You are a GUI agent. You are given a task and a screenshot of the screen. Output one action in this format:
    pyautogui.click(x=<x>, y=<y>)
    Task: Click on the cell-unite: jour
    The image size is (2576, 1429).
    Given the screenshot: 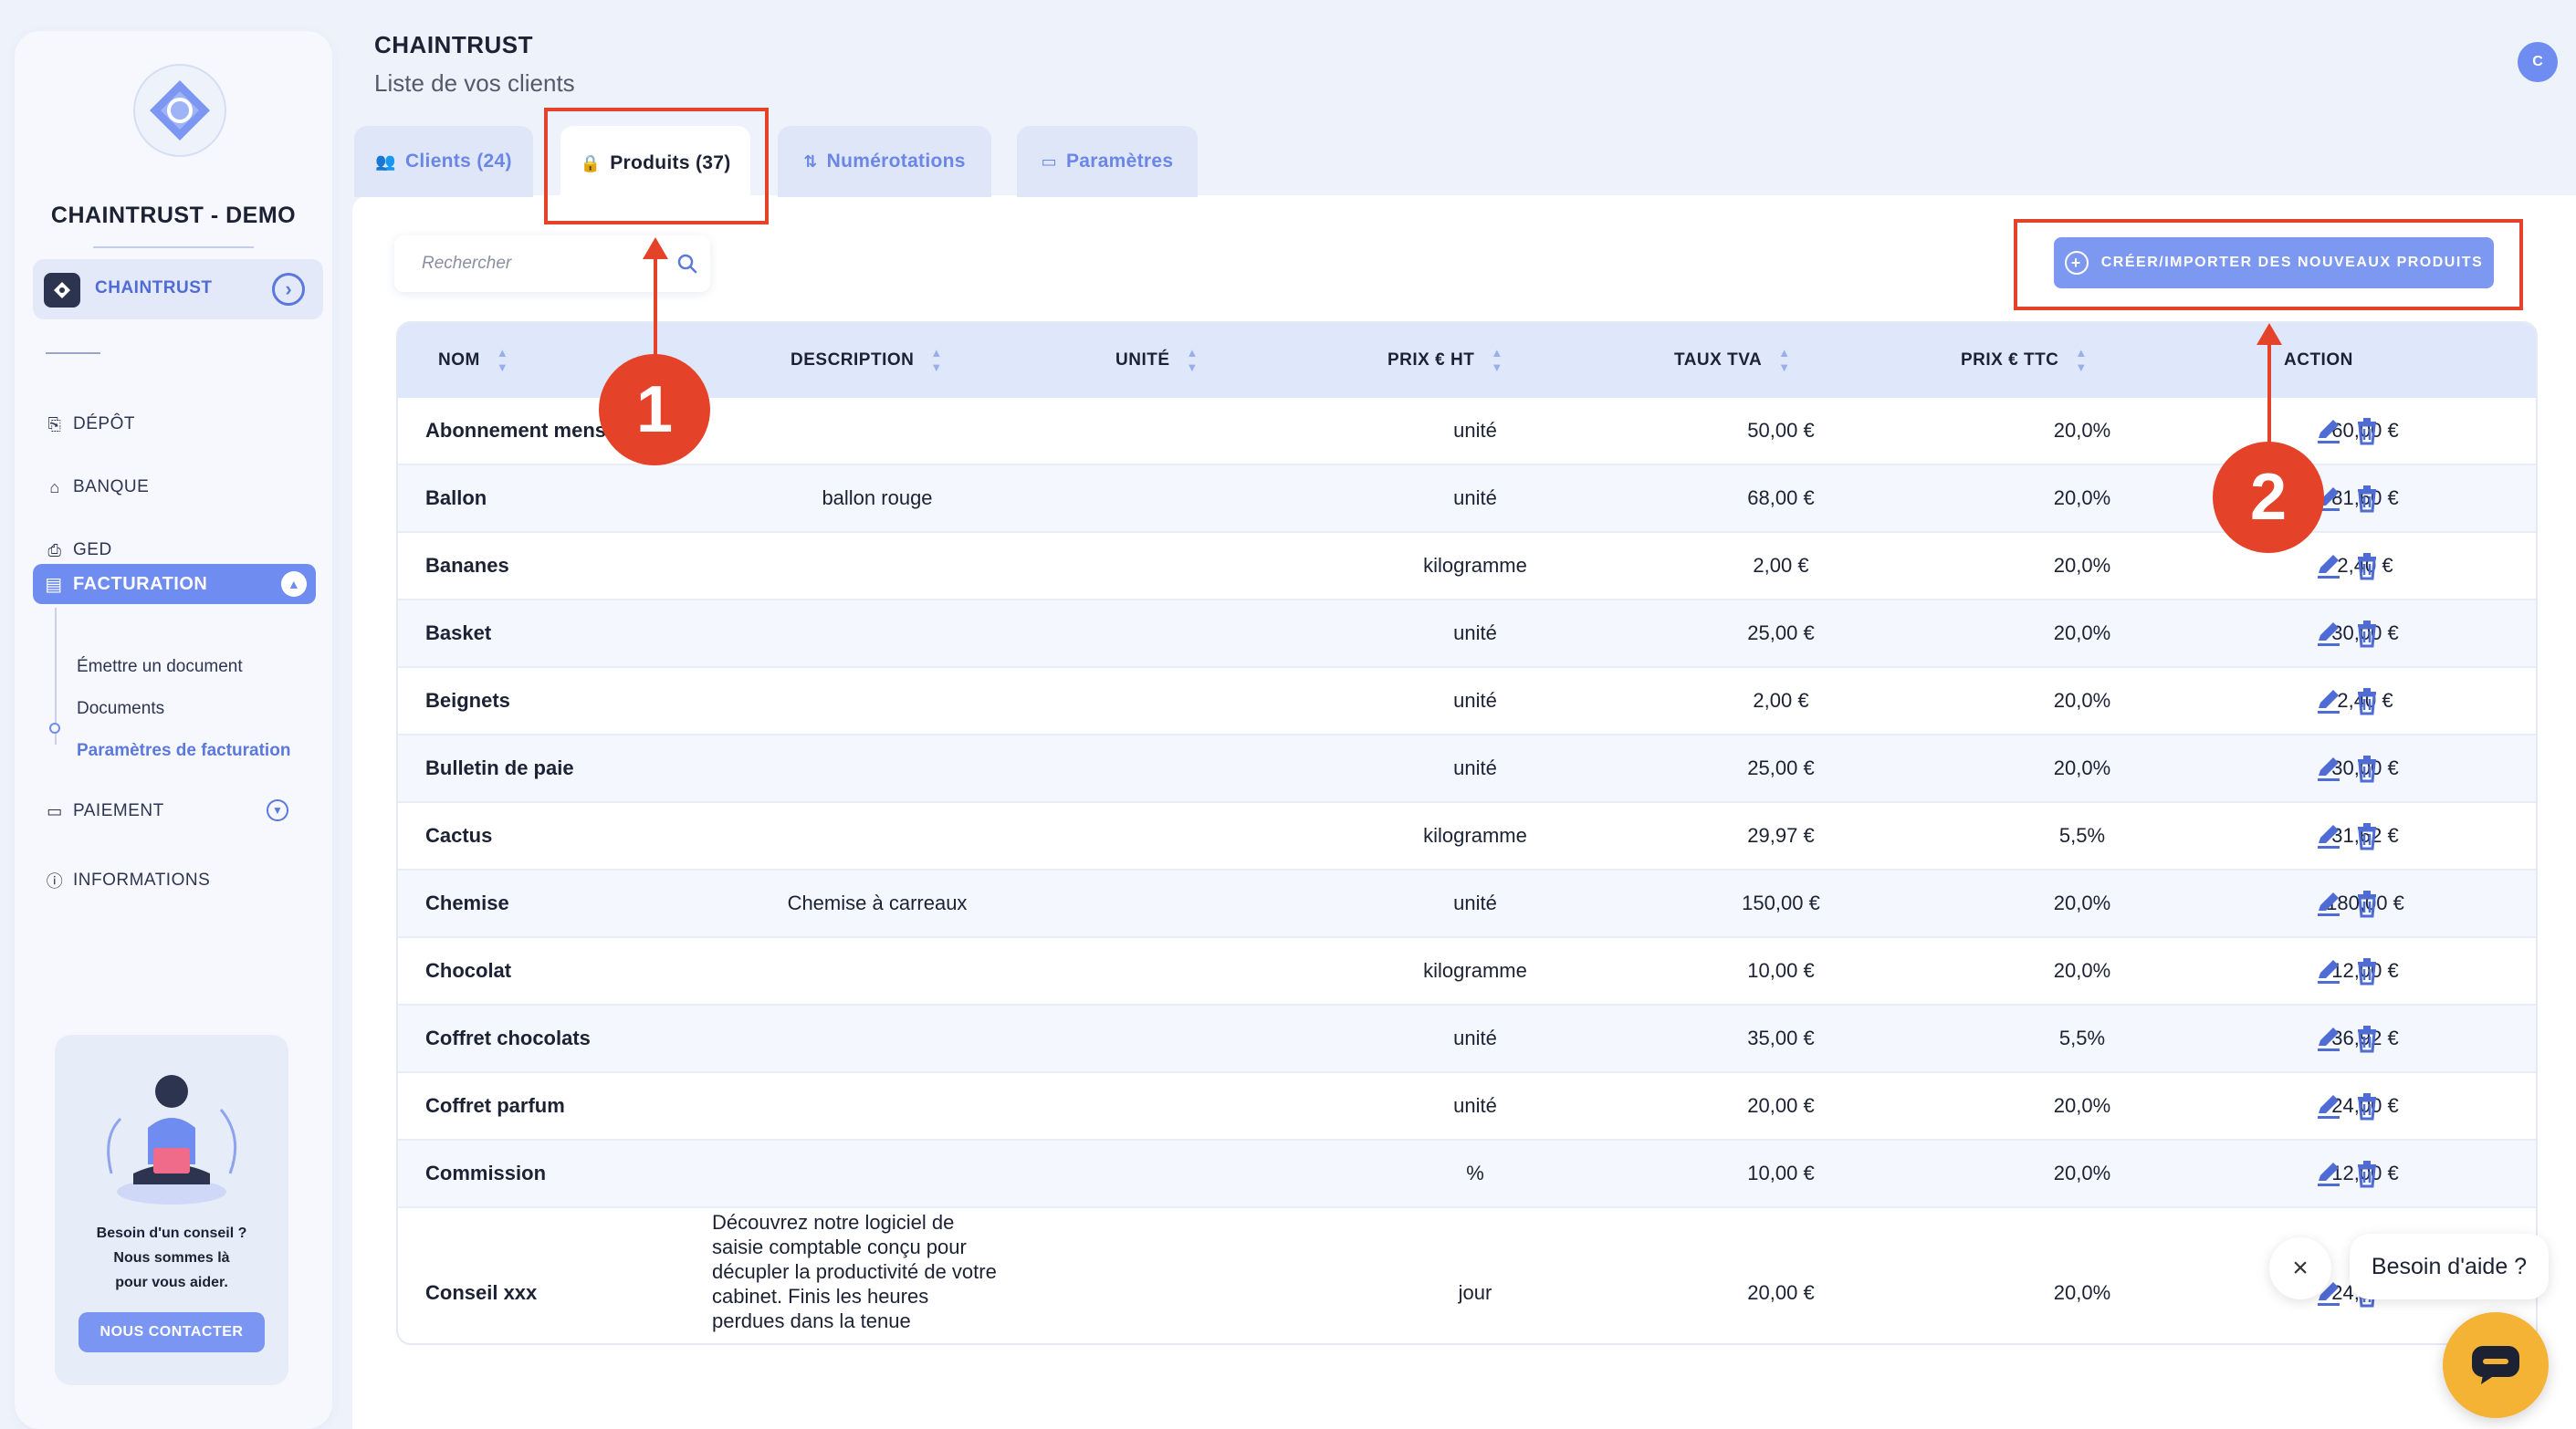 What is the action you would take?
    pyautogui.click(x=1475, y=1292)
    